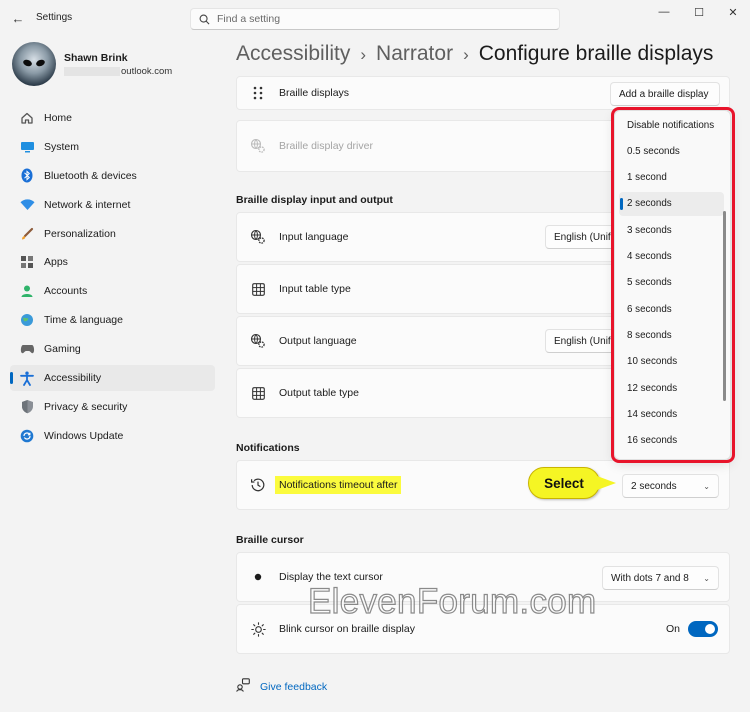 The width and height of the screenshot is (750, 712). What do you see at coordinates (347, 629) in the screenshot?
I see `blink-cursor-label: Blink cursor on braille display` at bounding box center [347, 629].